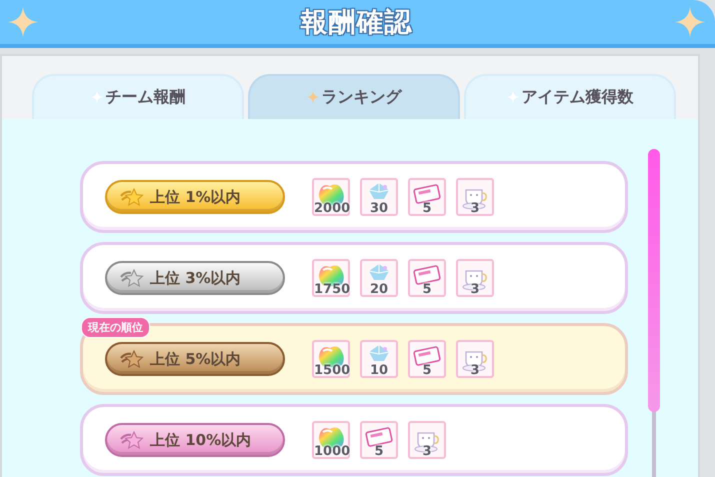  Describe the element at coordinates (356, 23) in the screenshot. I see `window-title: 報酬確認` at that location.